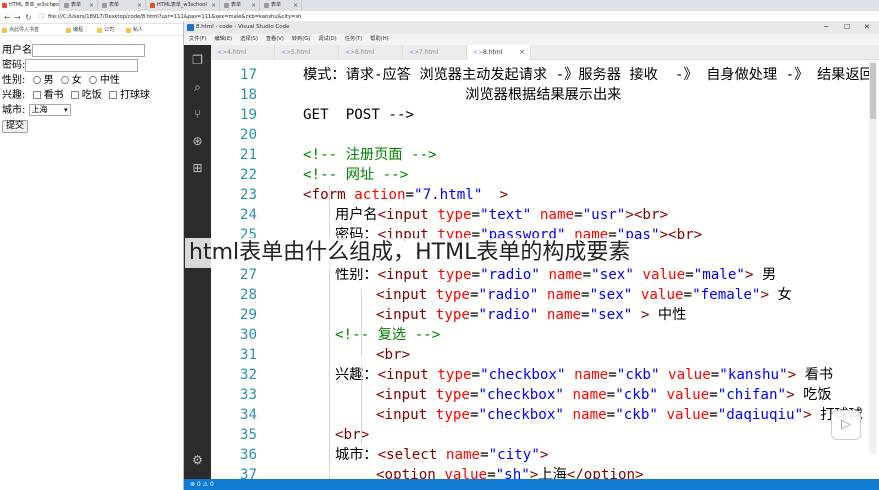 This screenshot has height=490, width=879. I want to click on editor-tab: <> 7.html, so click(435, 52).